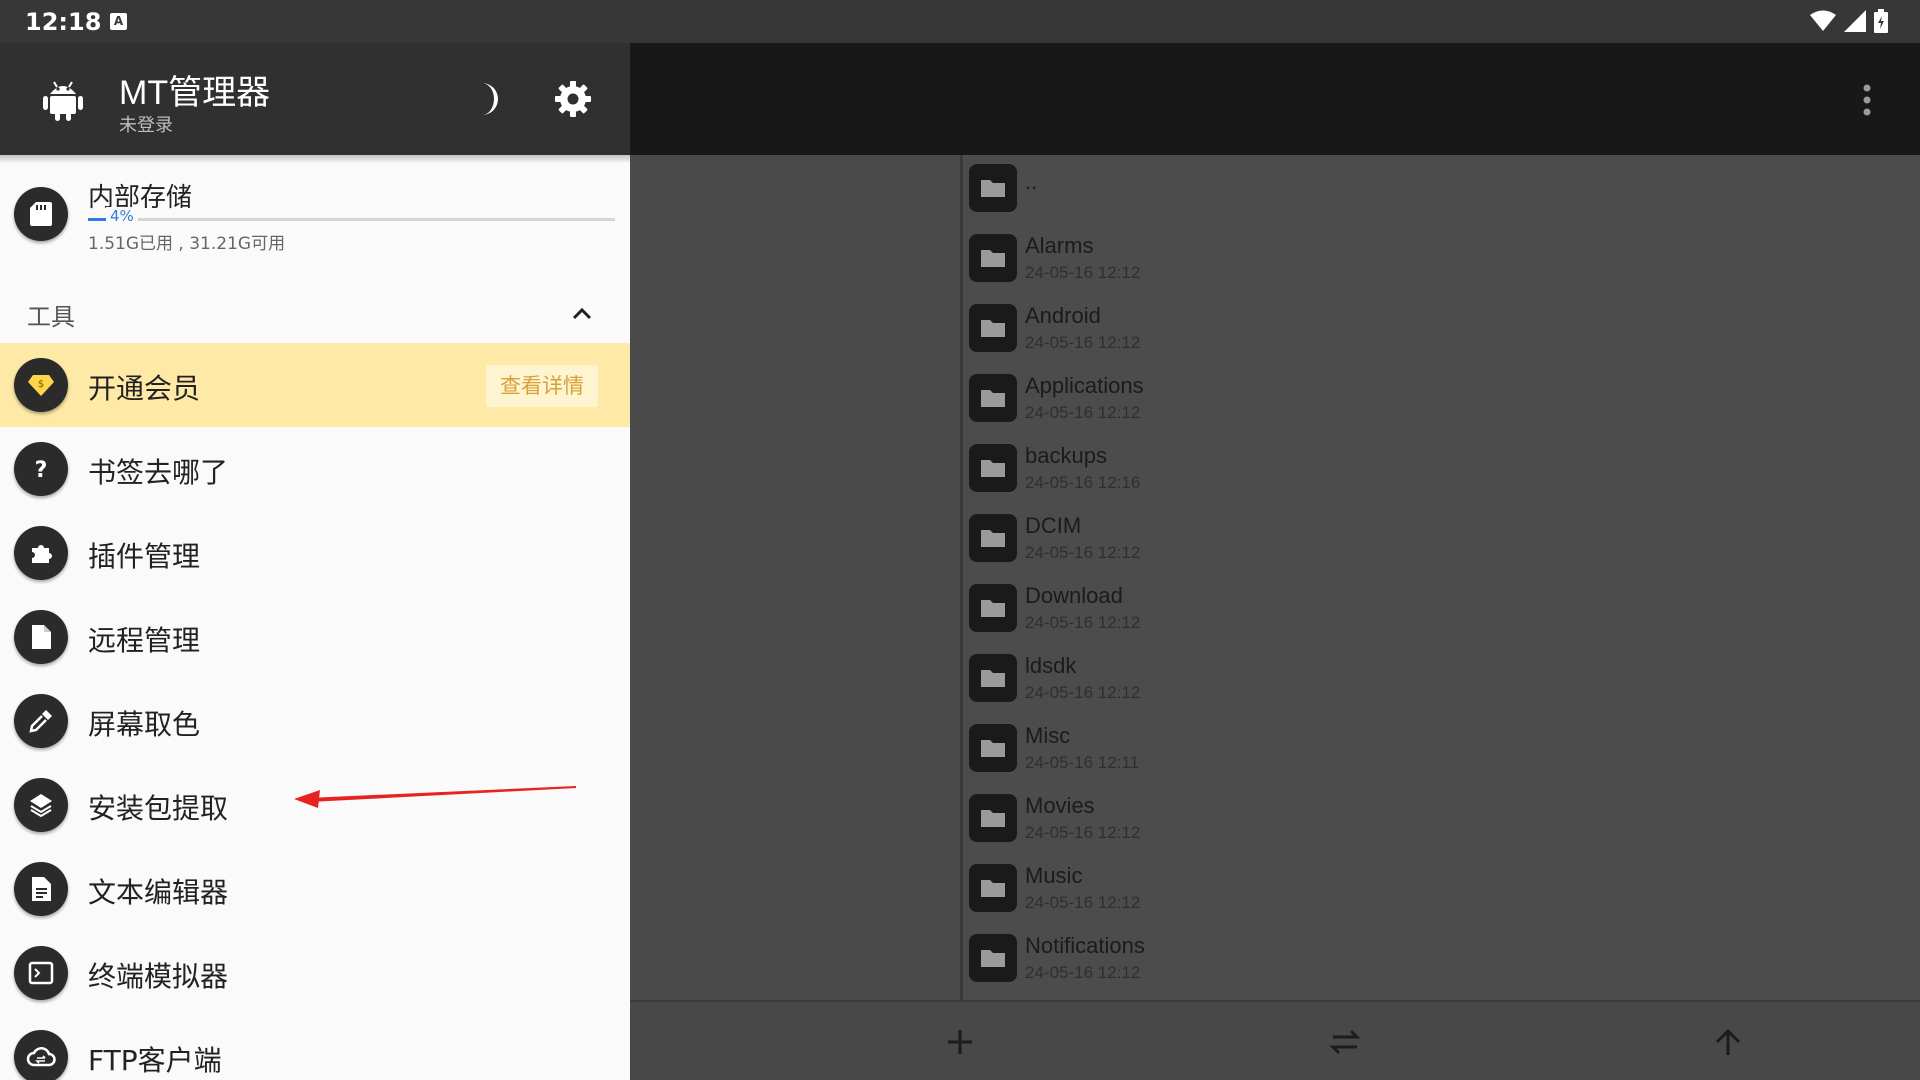 This screenshot has height=1080, width=1920. I want to click on tools-section-label: 工具, so click(51, 317).